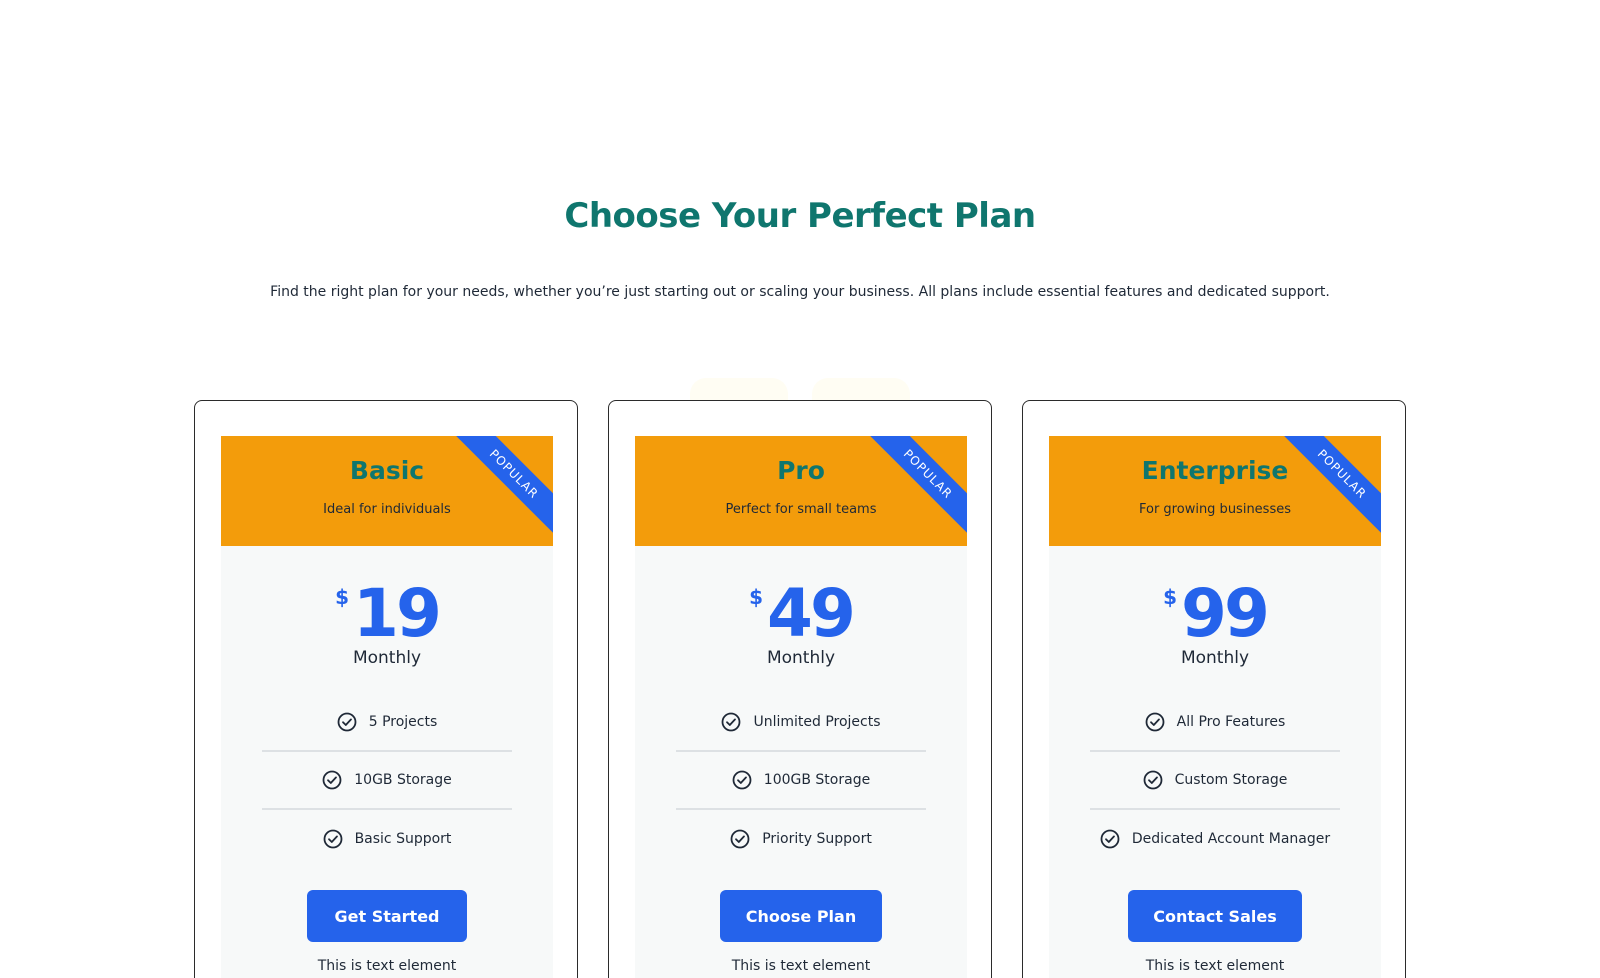 This screenshot has width=1600, height=978. I want to click on plan-price: $99, so click(1215, 614).